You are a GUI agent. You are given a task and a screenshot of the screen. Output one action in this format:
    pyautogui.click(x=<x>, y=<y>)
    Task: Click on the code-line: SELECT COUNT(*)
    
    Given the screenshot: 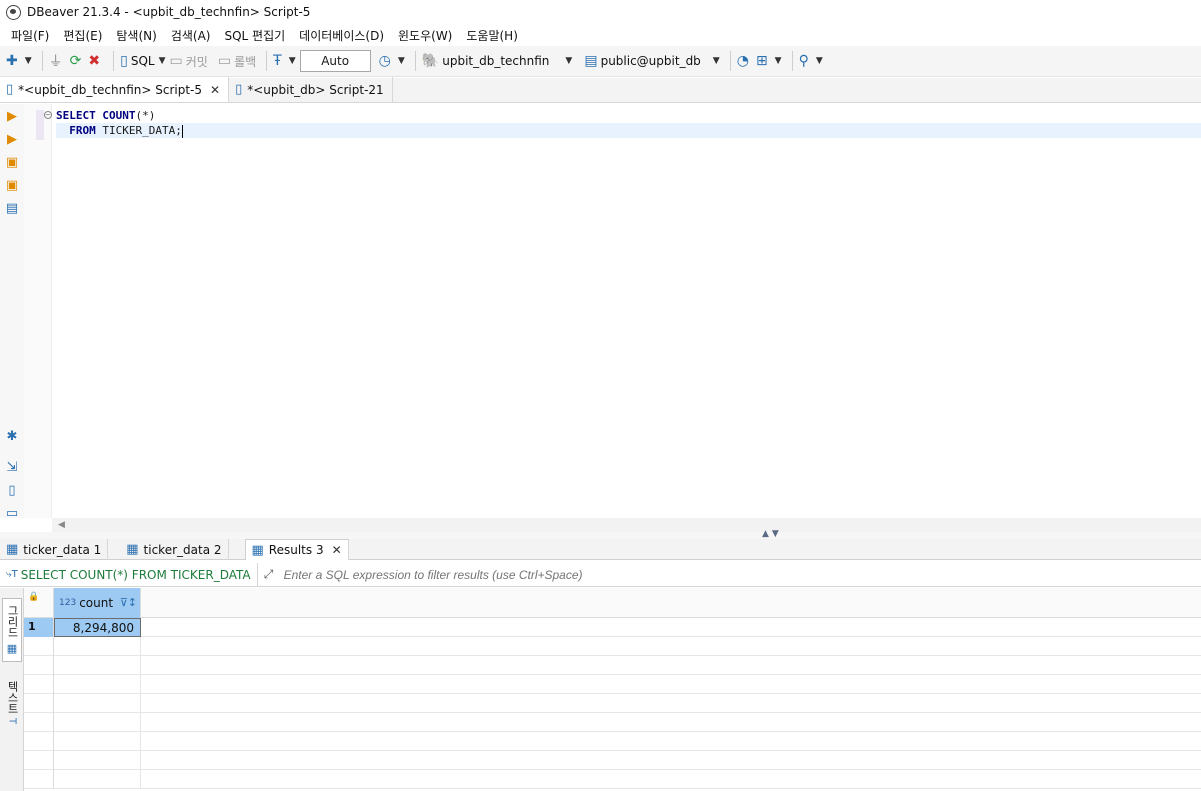 What is the action you would take?
    pyautogui.click(x=628, y=115)
    